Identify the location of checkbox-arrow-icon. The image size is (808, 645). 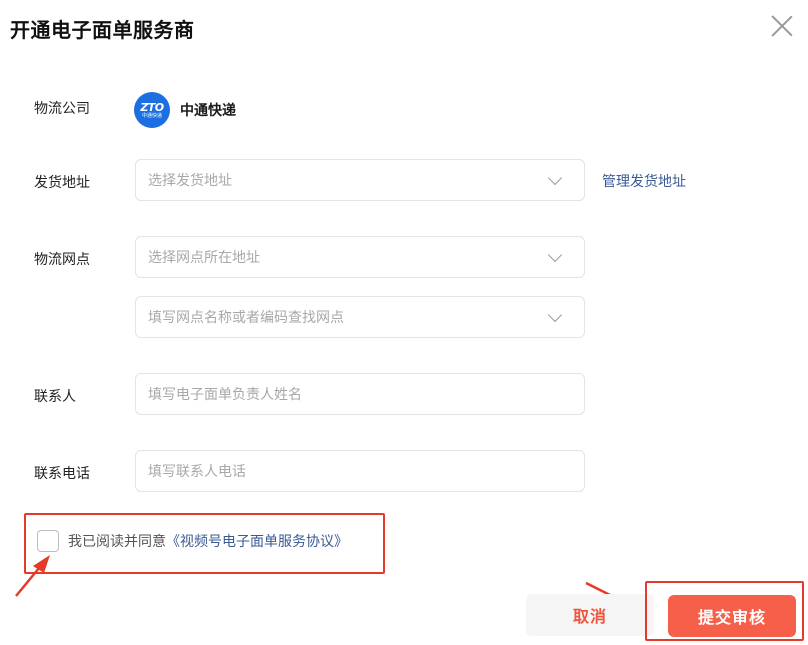
(32, 576).